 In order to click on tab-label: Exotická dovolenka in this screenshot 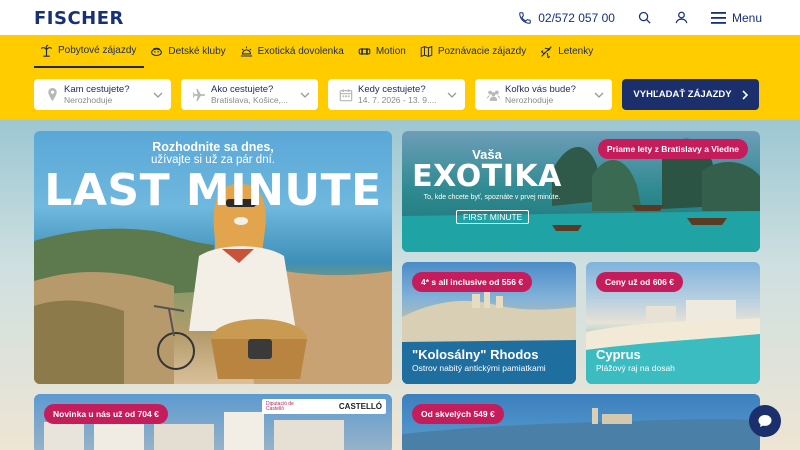, I will do `click(300, 51)`.